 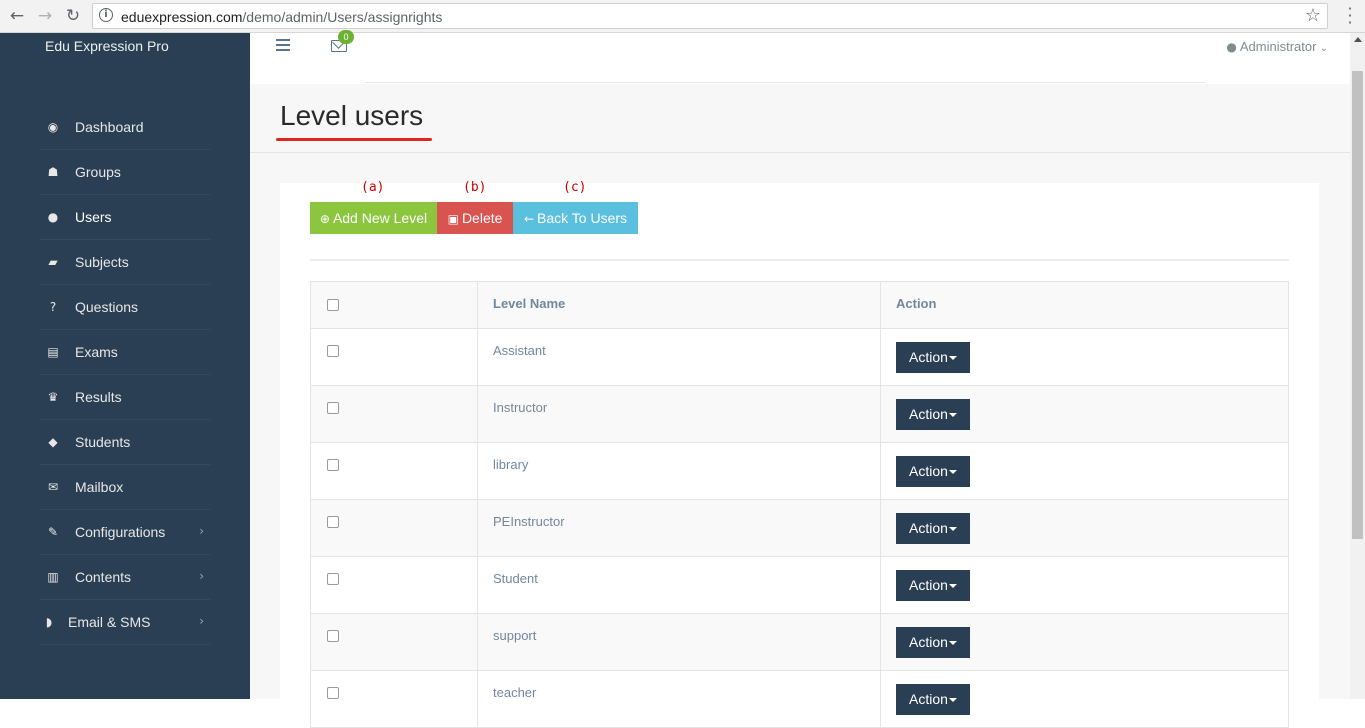 What do you see at coordinates (125, 397) in the screenshot?
I see `sidebar-item-results: ♛ Results` at bounding box center [125, 397].